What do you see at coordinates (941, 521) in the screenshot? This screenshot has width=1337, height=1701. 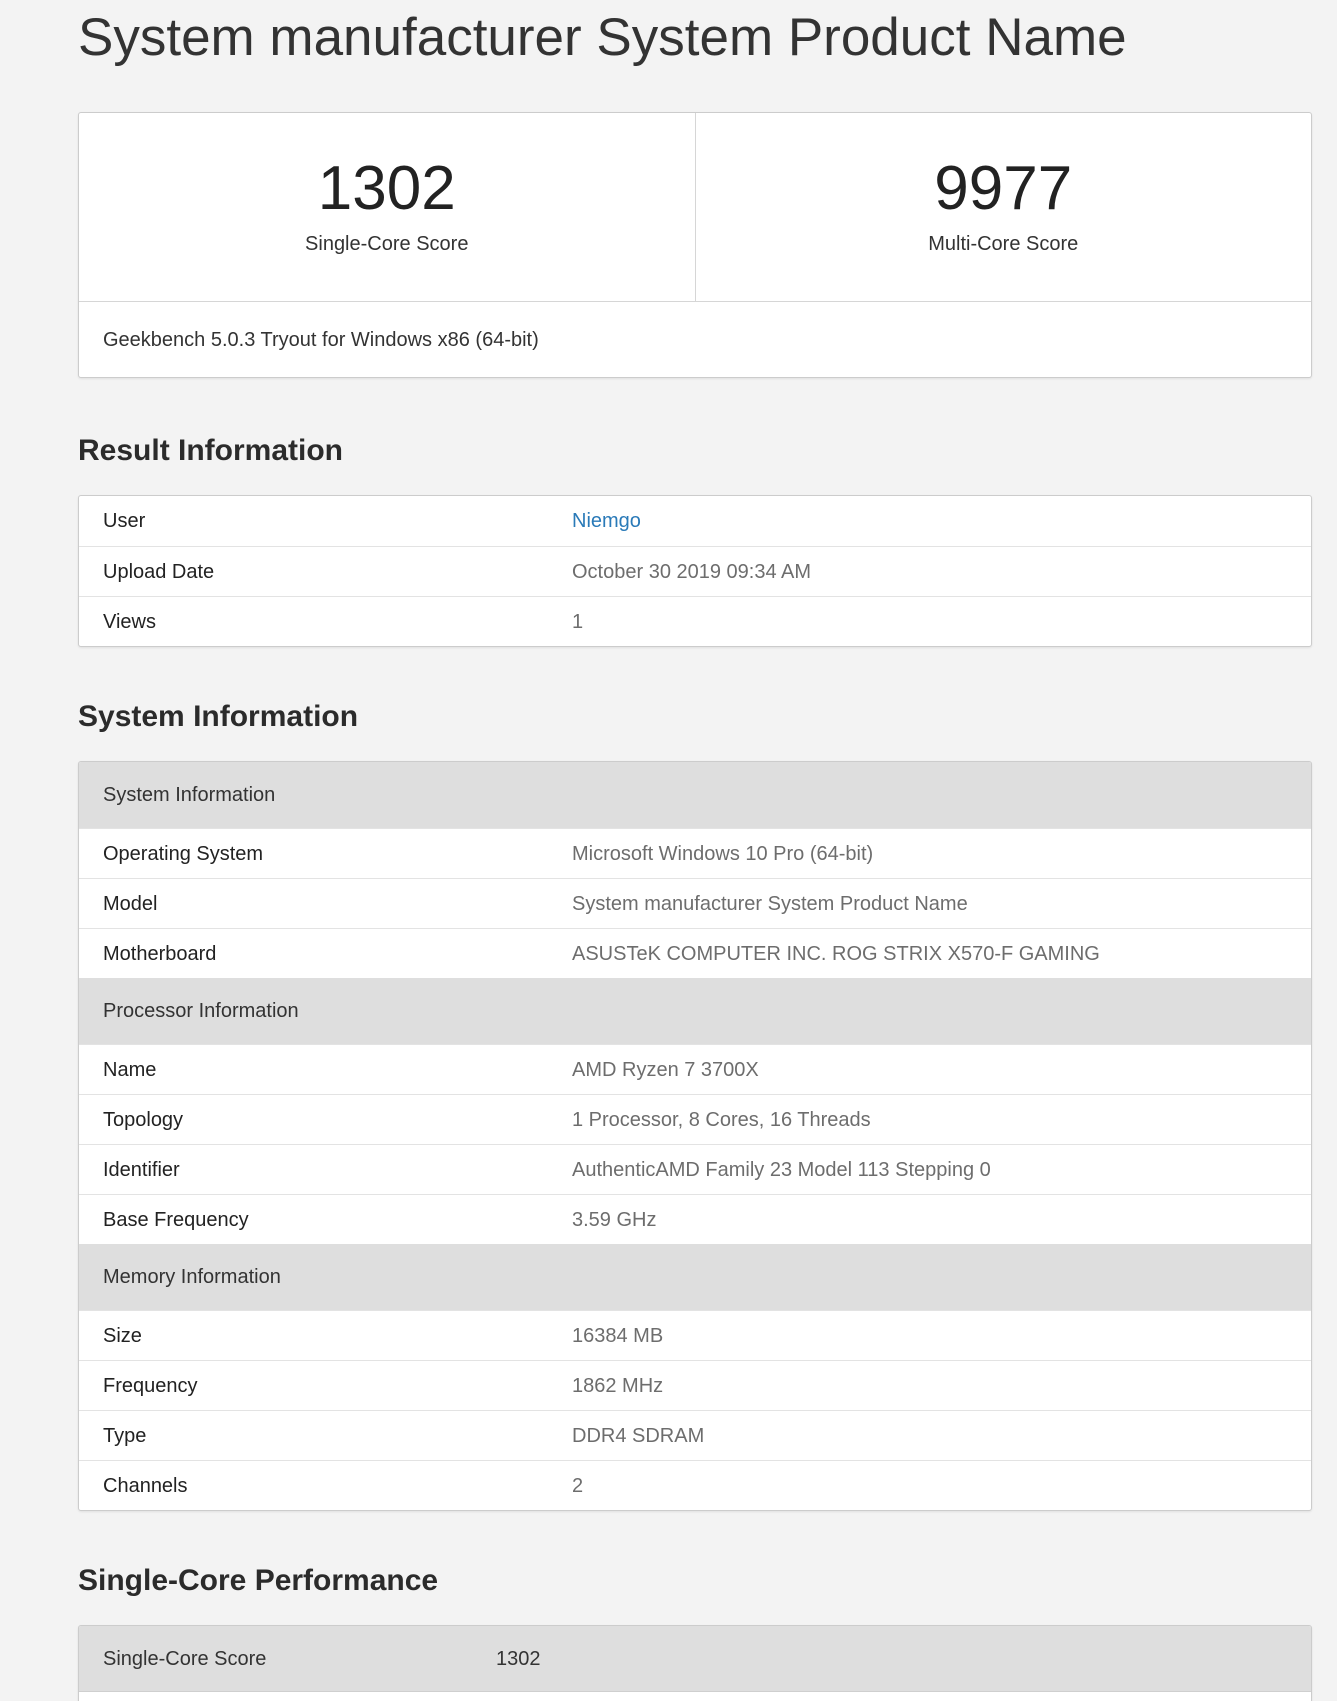 I see `user-link: Niemgo` at bounding box center [941, 521].